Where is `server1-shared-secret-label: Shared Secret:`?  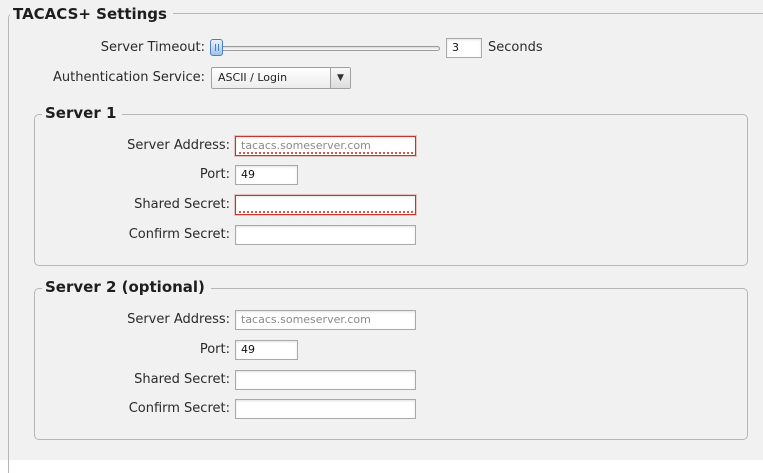 server1-shared-secret-label: Shared Secret: is located at coordinates (182, 204).